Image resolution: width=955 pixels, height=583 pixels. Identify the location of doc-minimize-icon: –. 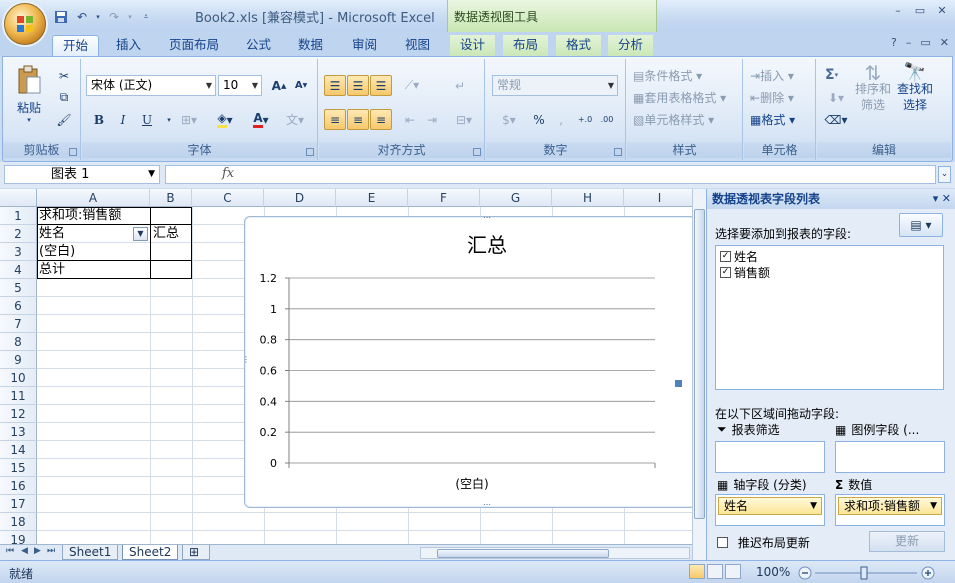
(909, 42).